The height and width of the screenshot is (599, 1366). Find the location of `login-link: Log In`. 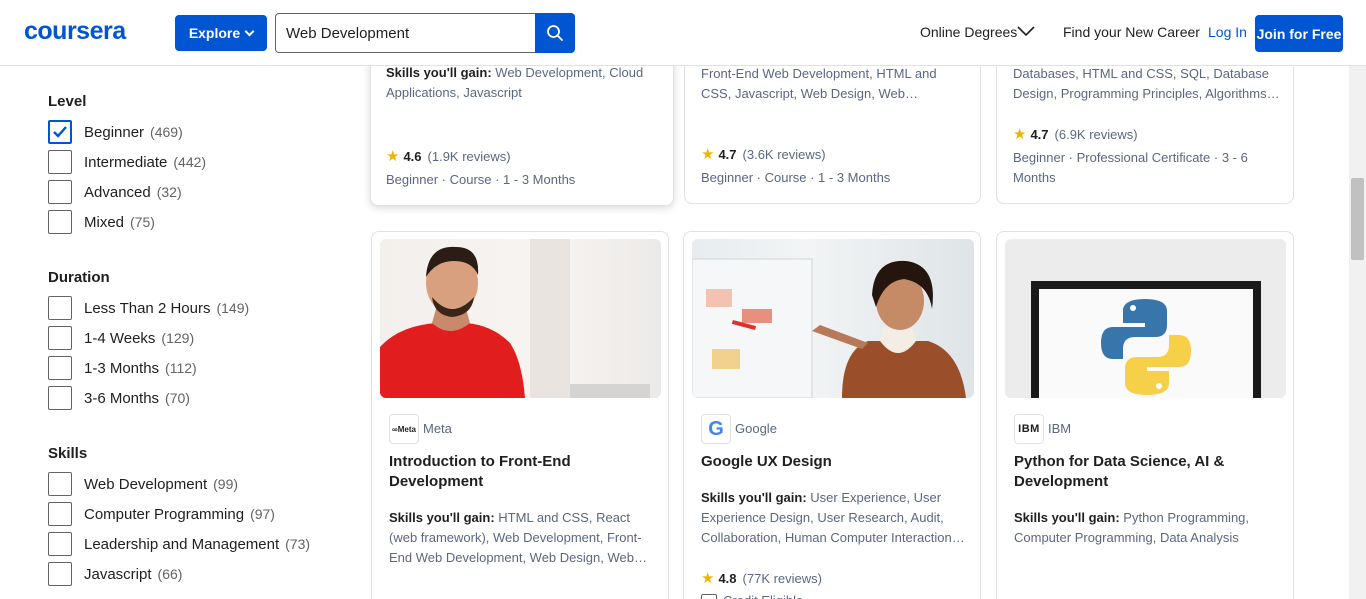

login-link: Log In is located at coordinates (1227, 32).